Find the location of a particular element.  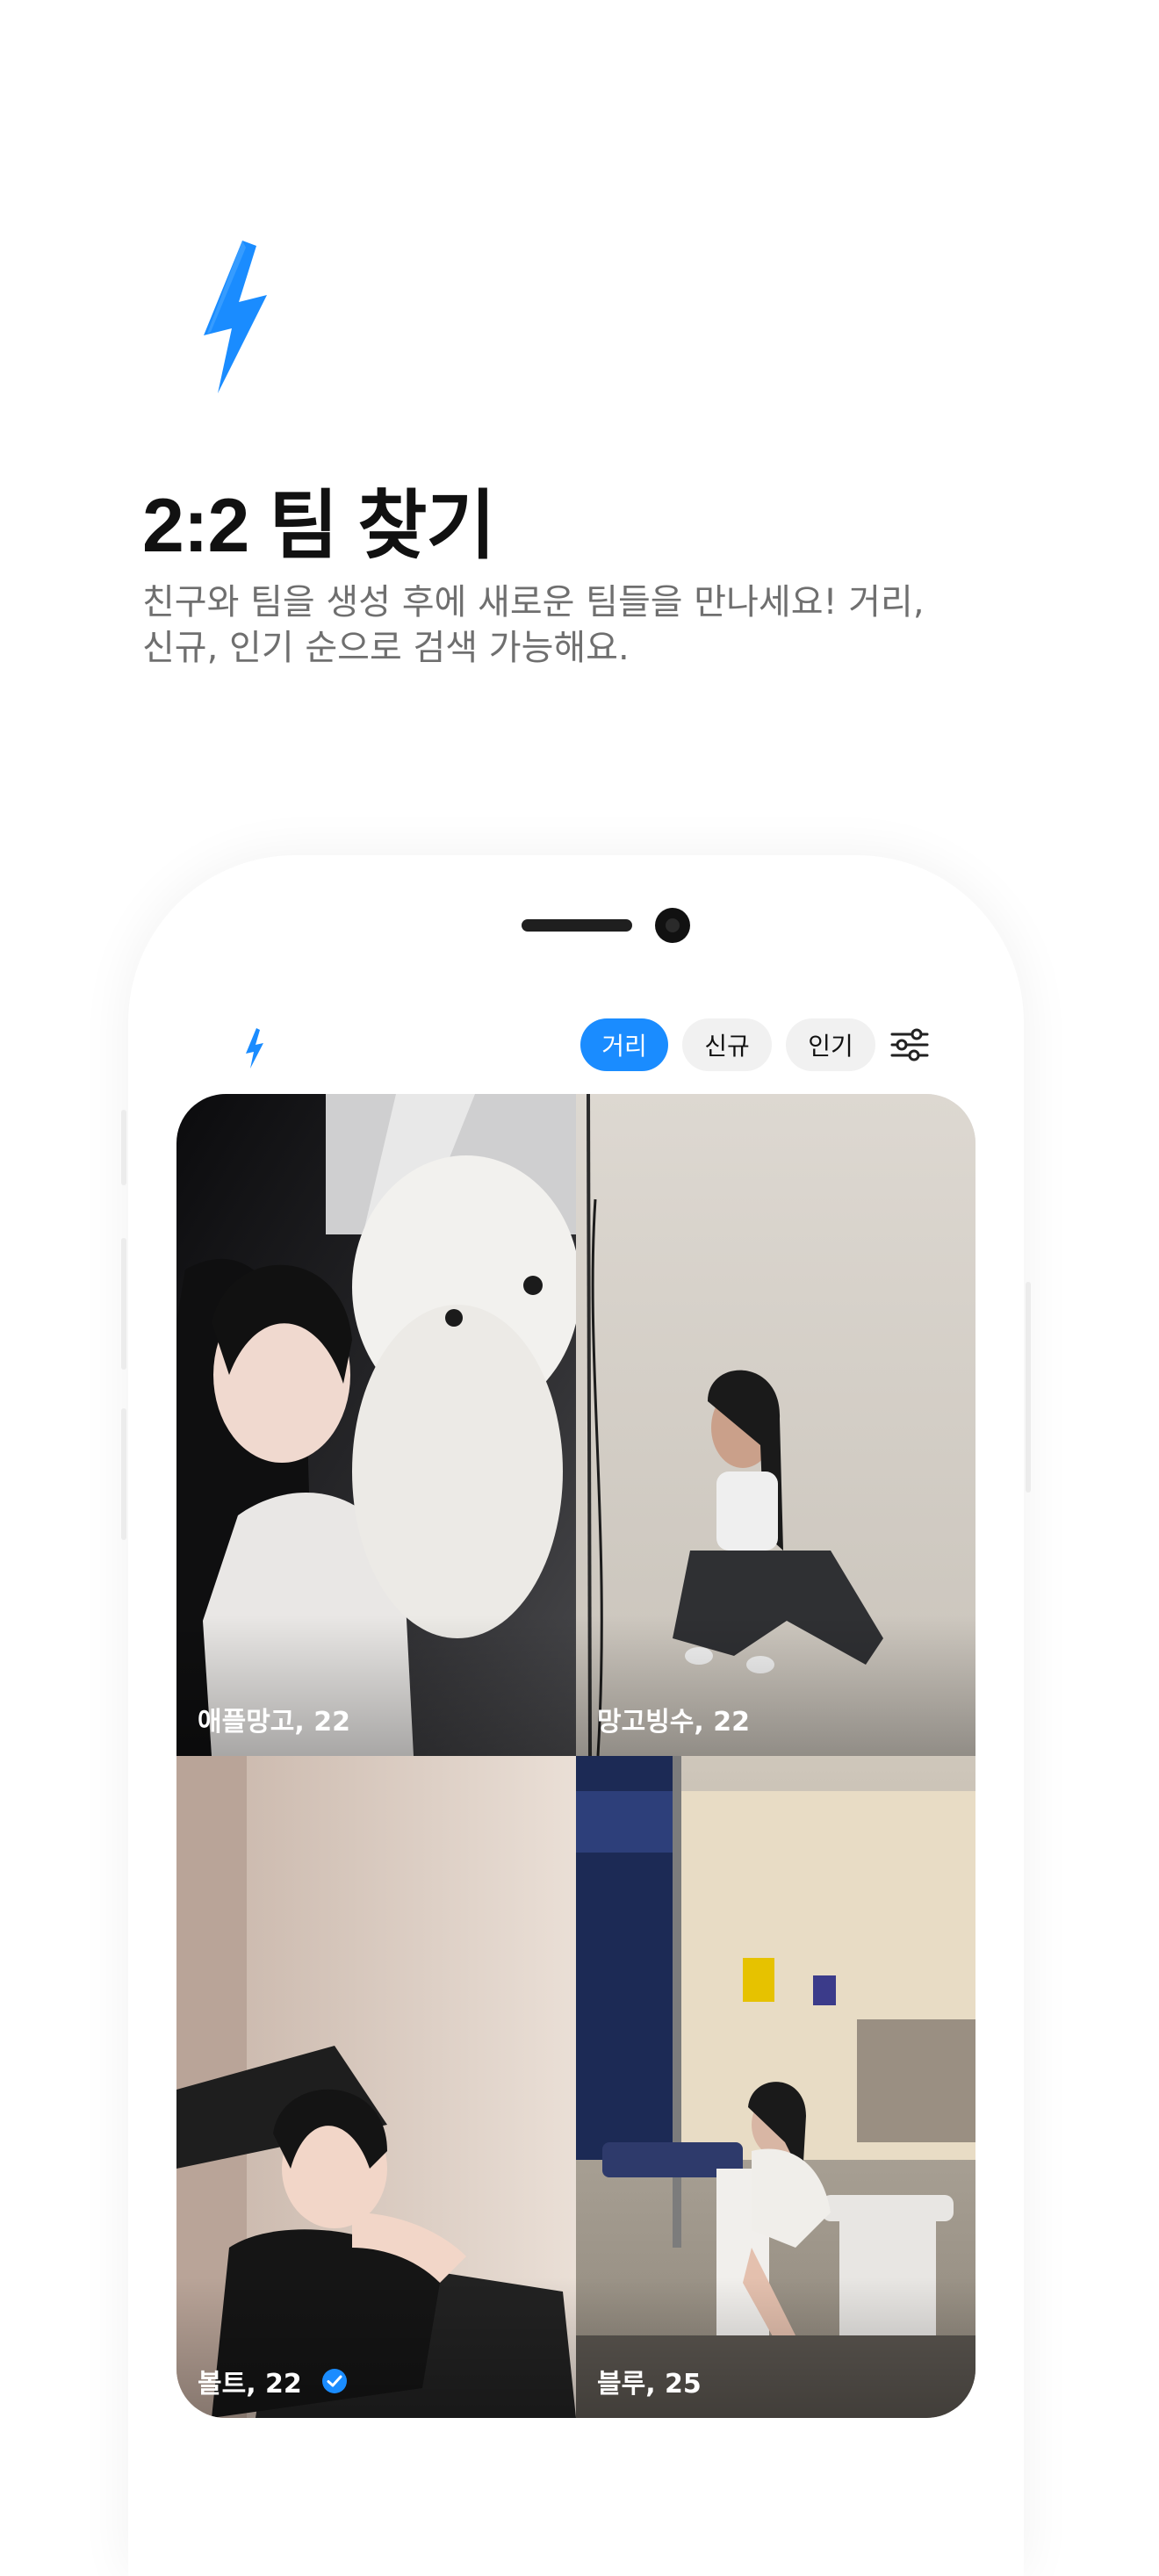

page-title: 2:2 팀 찾기 is located at coordinates (318, 526).